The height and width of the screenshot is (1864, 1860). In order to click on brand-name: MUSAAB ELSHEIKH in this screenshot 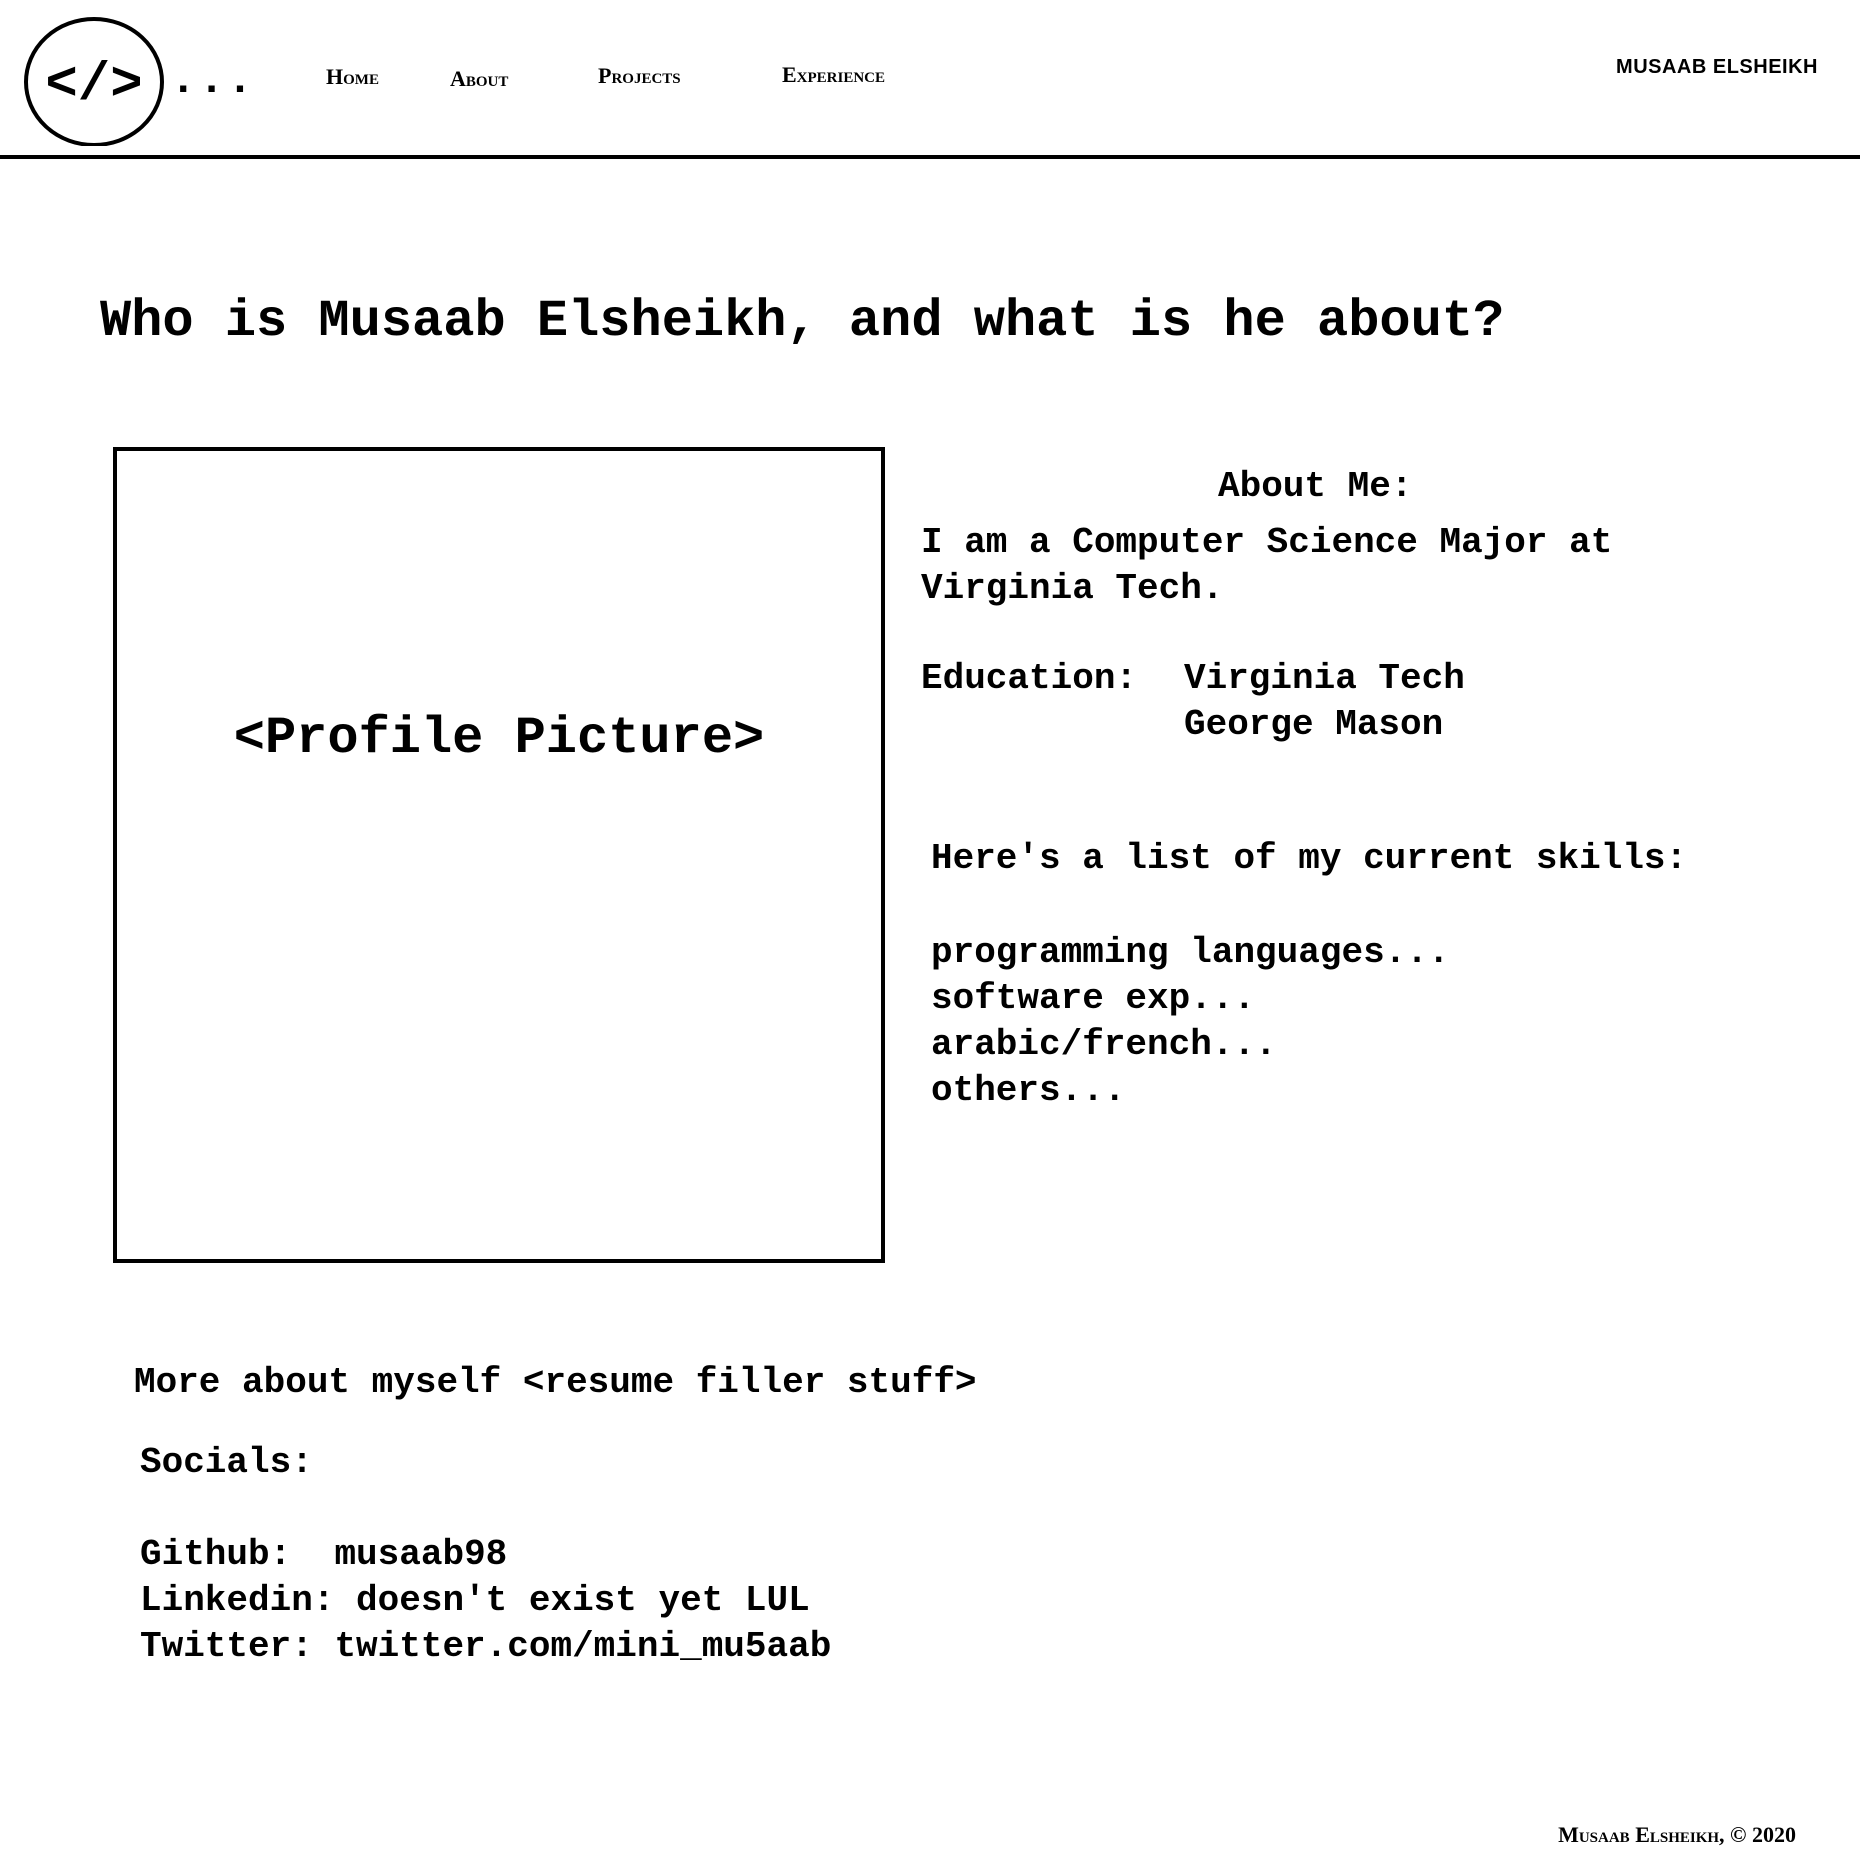, I will do `click(1717, 67)`.